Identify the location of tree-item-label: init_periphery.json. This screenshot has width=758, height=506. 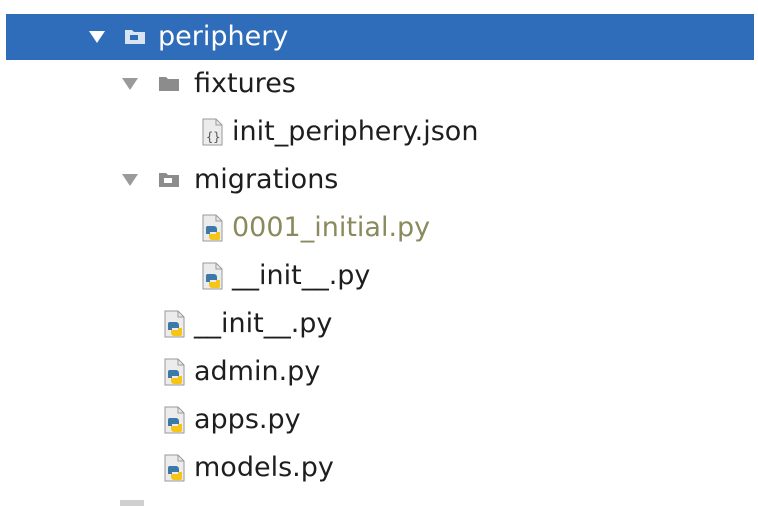
(355, 131).